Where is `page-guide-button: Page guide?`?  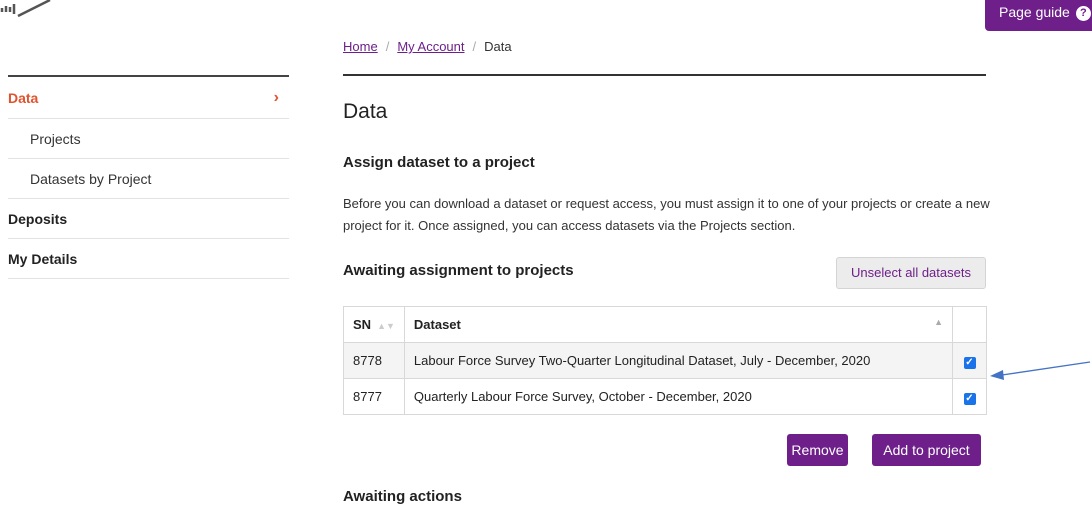
page-guide-button: Page guide? is located at coordinates (1038, 15).